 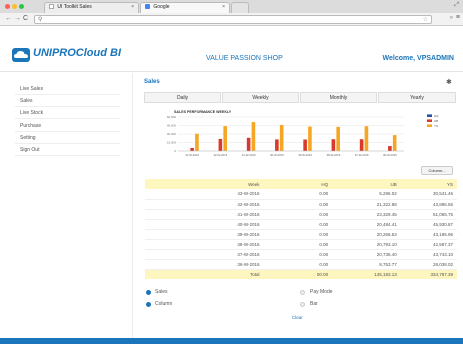 What do you see at coordinates (192, 155) in the screenshot?
I see `chart-xtick-label: 31-W-2016` at bounding box center [192, 155].